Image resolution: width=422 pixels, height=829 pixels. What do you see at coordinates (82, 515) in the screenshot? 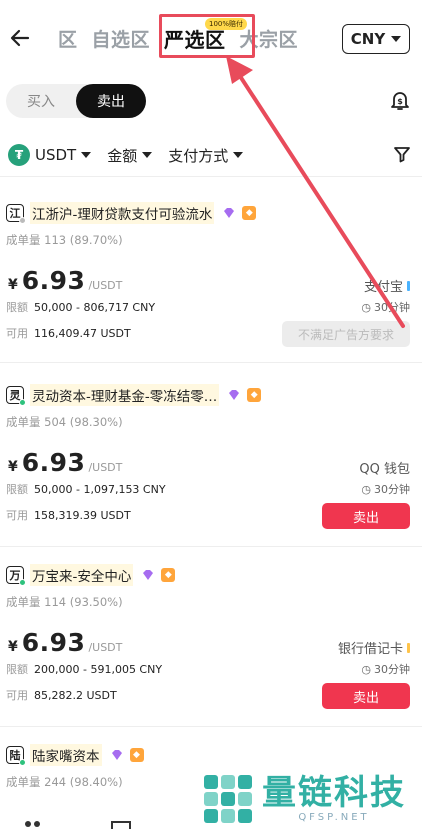
I see `available-value: 158,319.39 USDT` at bounding box center [82, 515].